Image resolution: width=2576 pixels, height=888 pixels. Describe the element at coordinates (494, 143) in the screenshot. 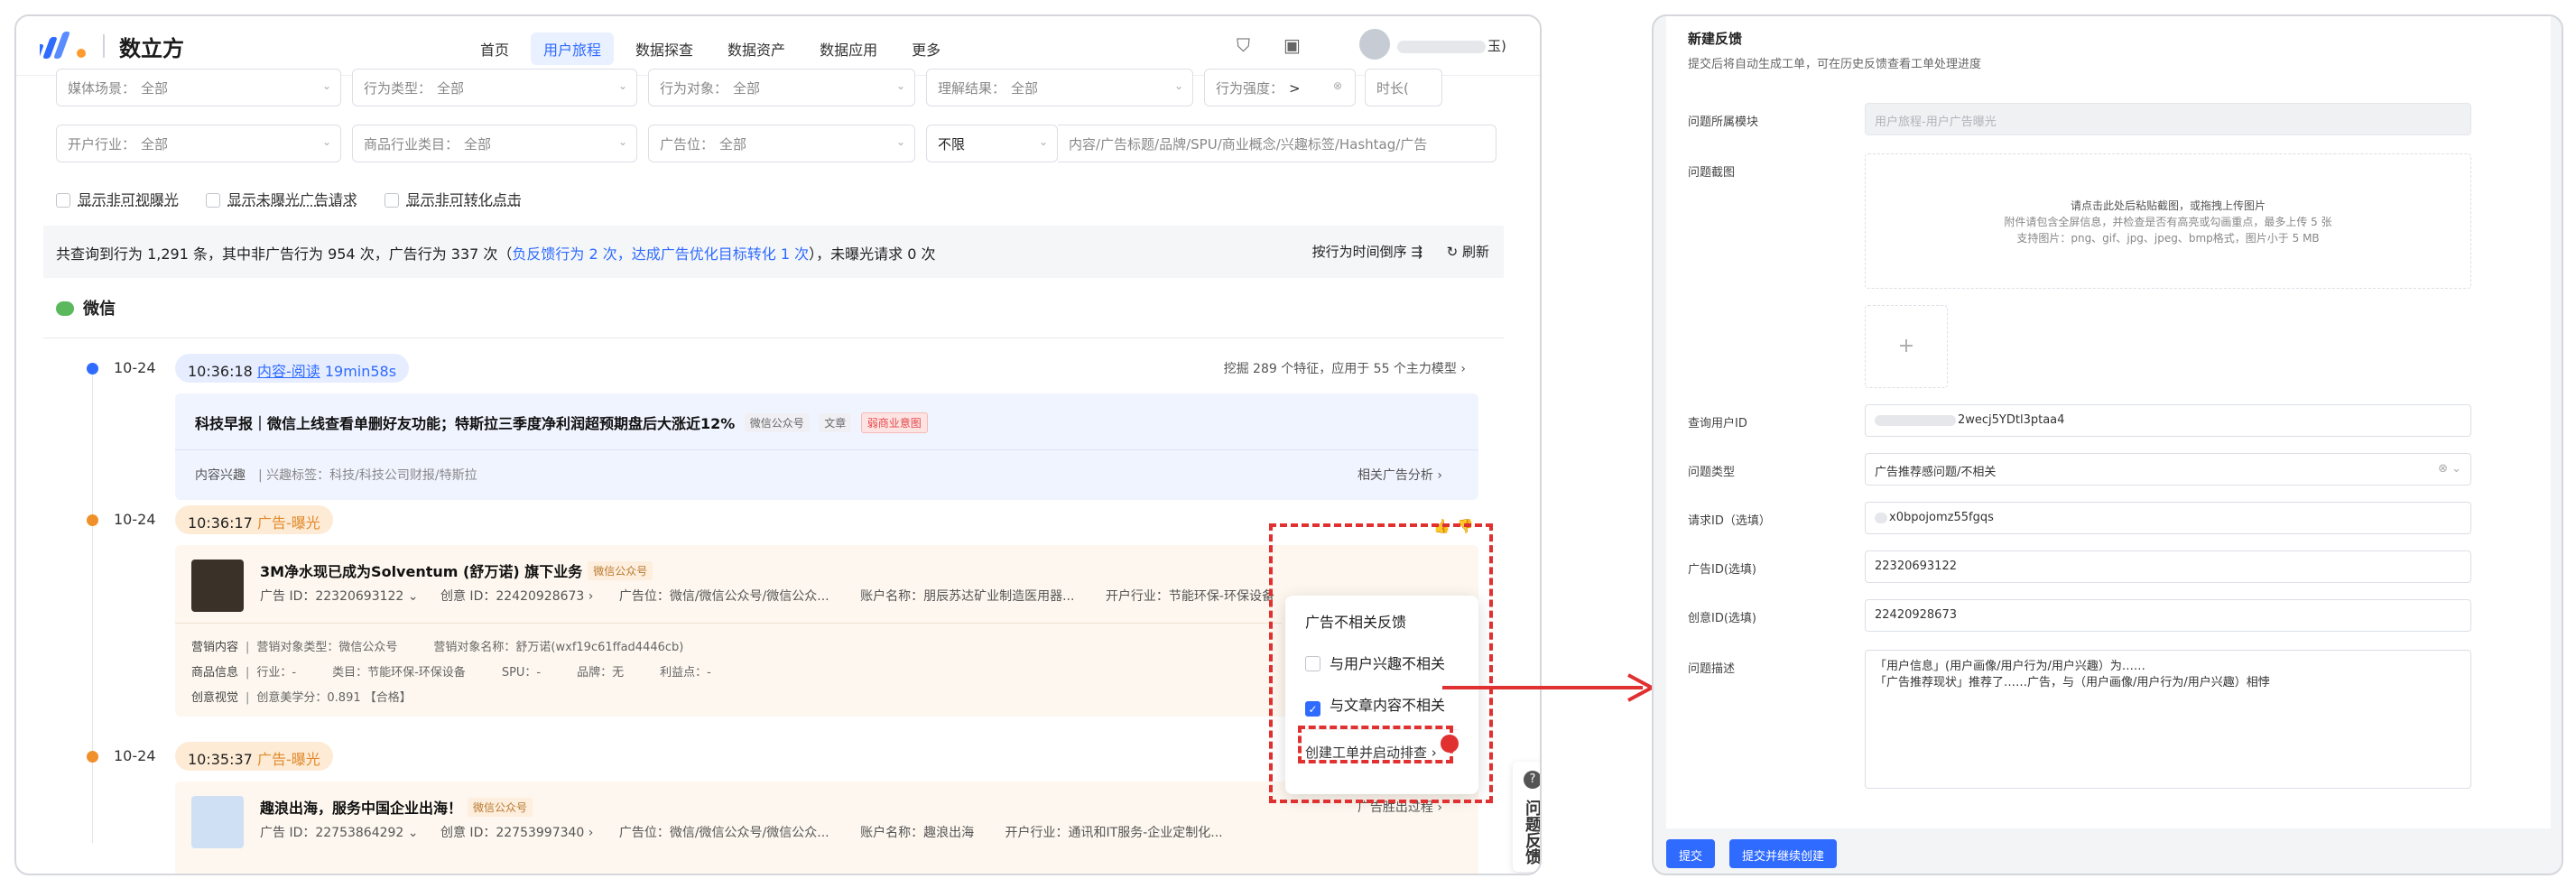

I see `filter-product-category: 商品行业类目： 全部 ⌄` at that location.